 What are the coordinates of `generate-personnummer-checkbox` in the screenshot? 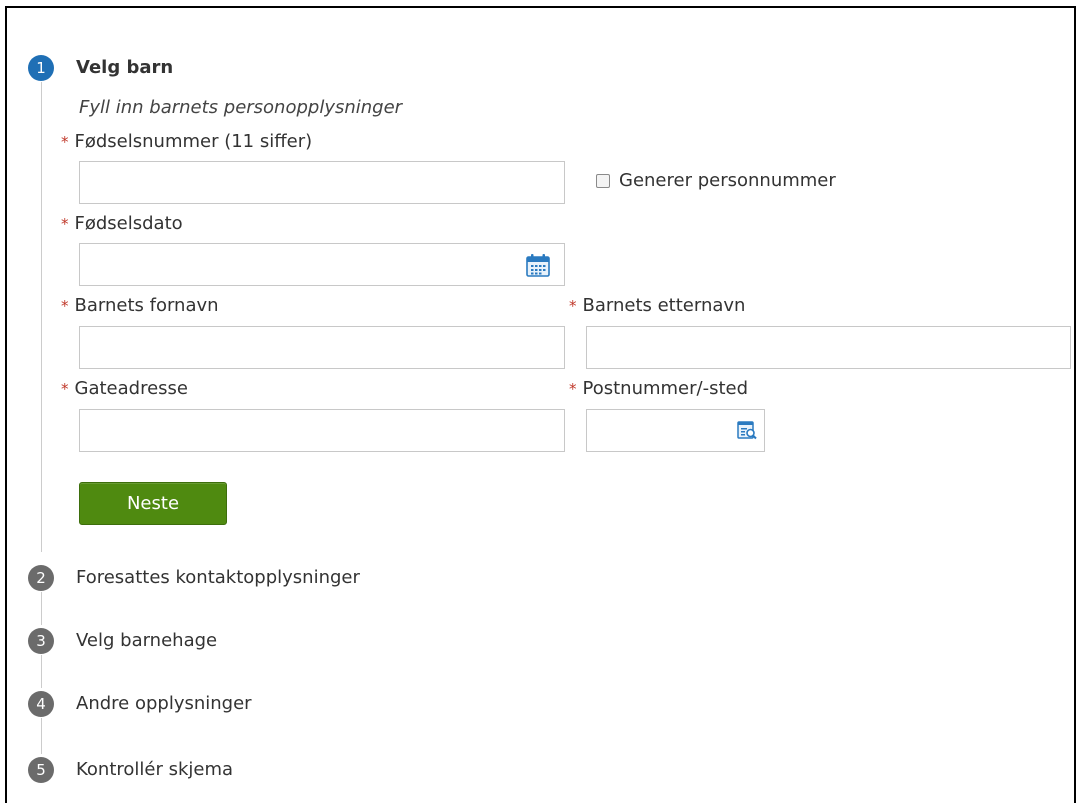 It's located at (603, 181).